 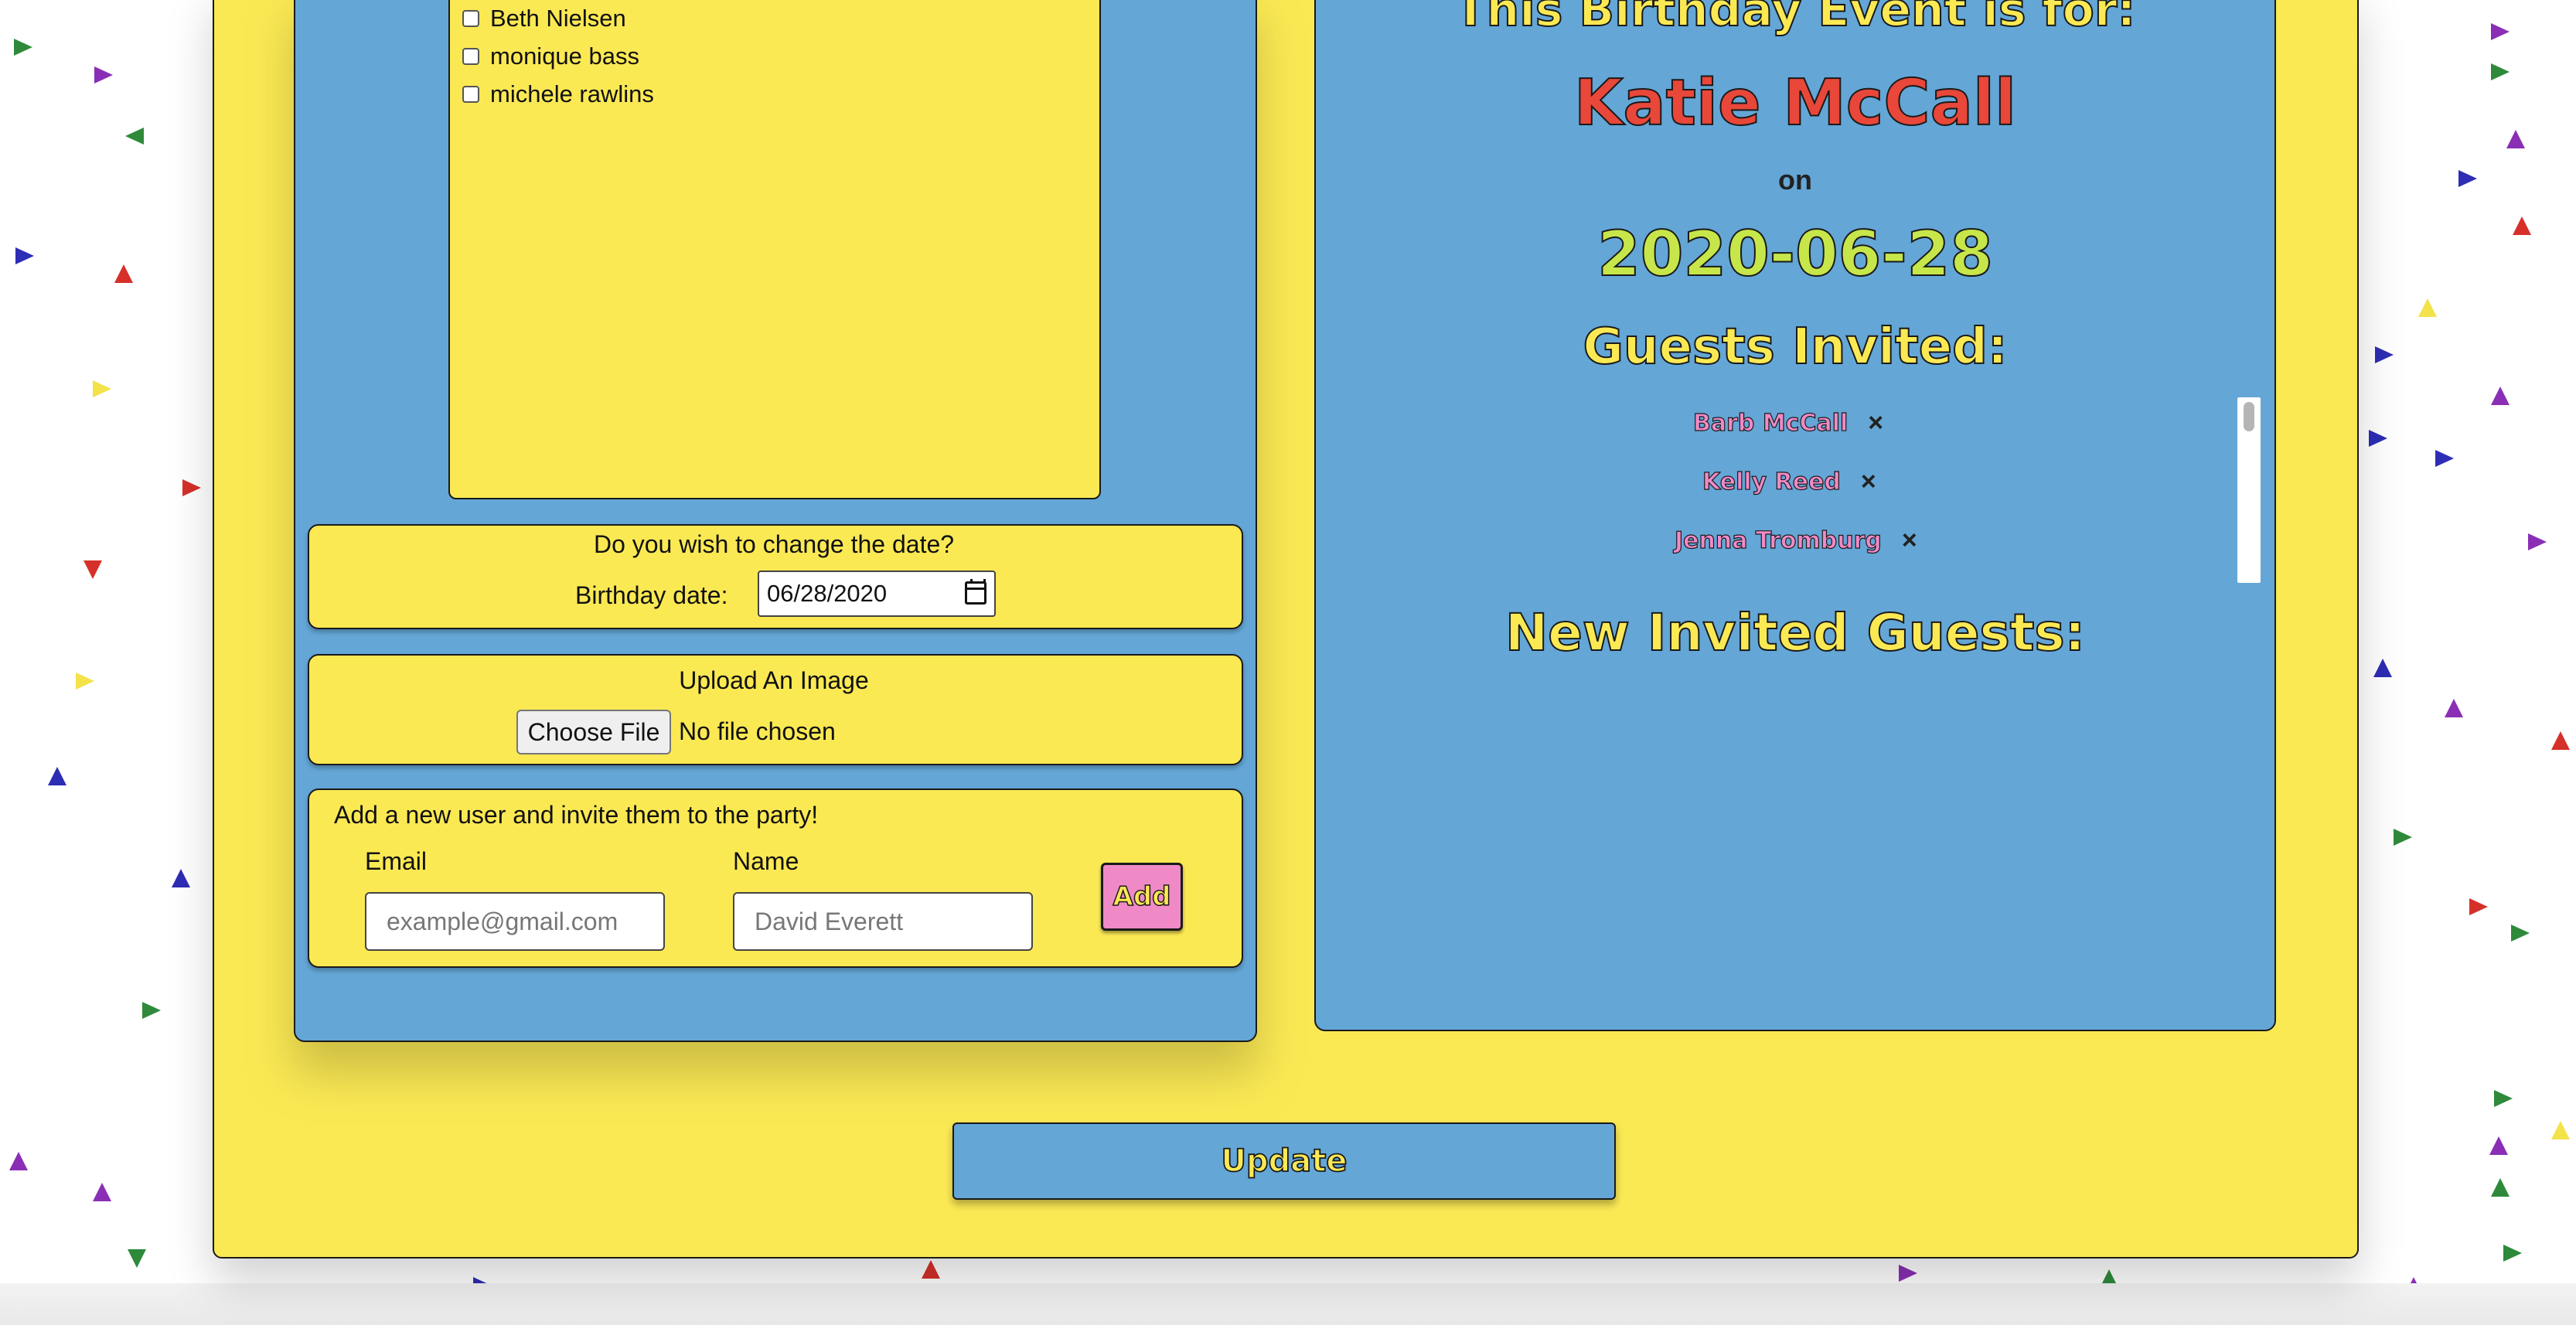 I want to click on name-label: Name, so click(x=766, y=861).